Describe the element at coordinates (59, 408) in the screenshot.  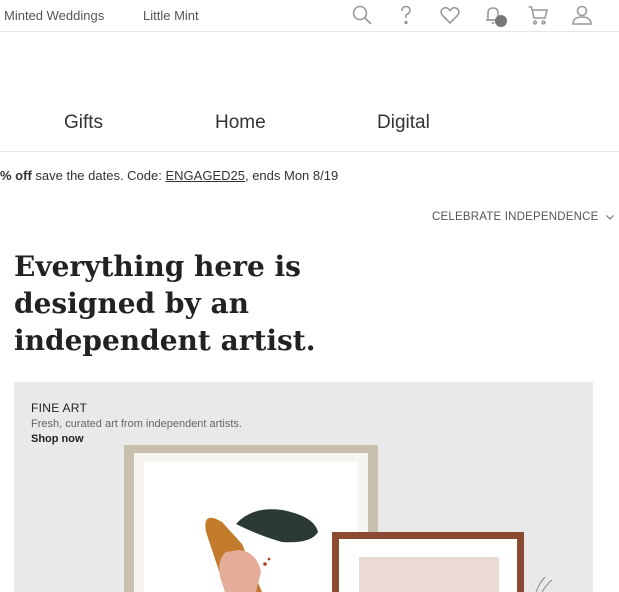
I see `banner-kicker: FINE ART` at that location.